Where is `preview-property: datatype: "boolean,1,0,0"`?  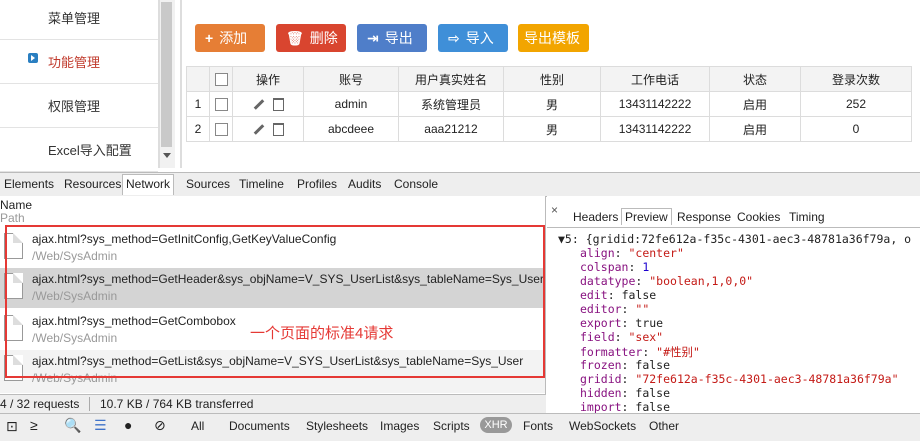 preview-property: datatype: "boolean,1,0,0" is located at coordinates (666, 281).